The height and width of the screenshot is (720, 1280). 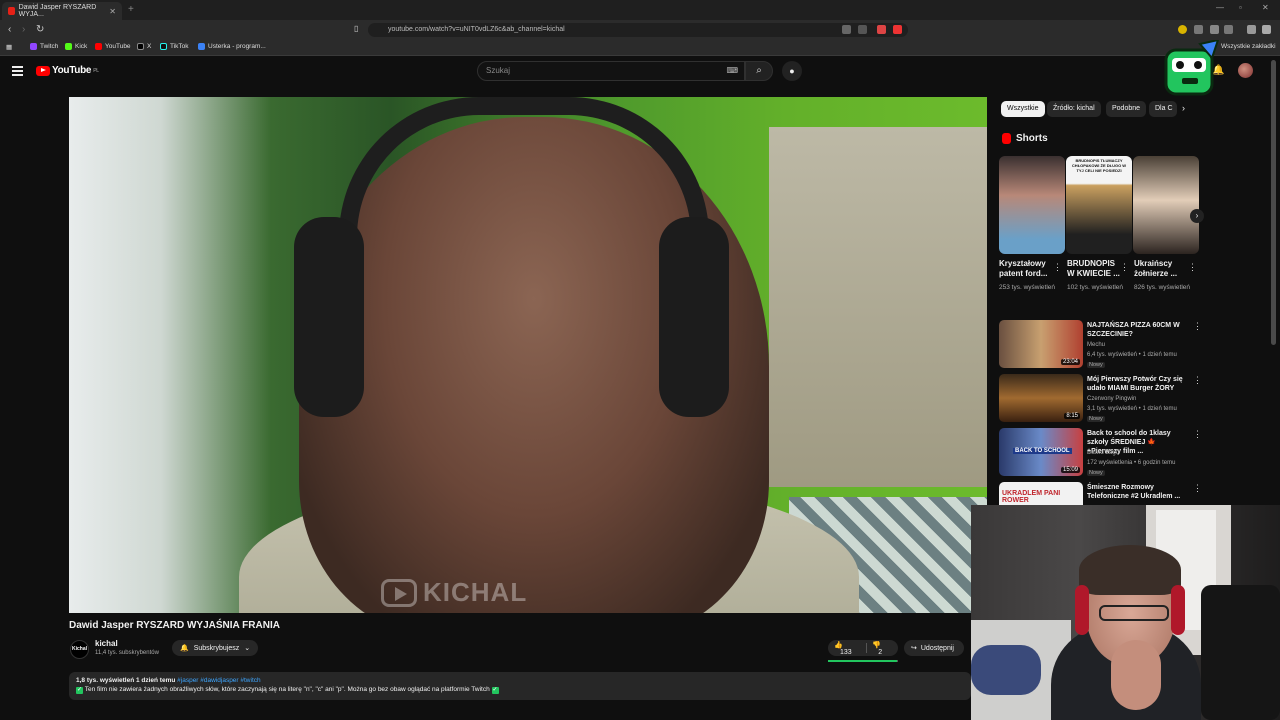 I want to click on duration-badge: 23:04, so click(x=1070, y=362).